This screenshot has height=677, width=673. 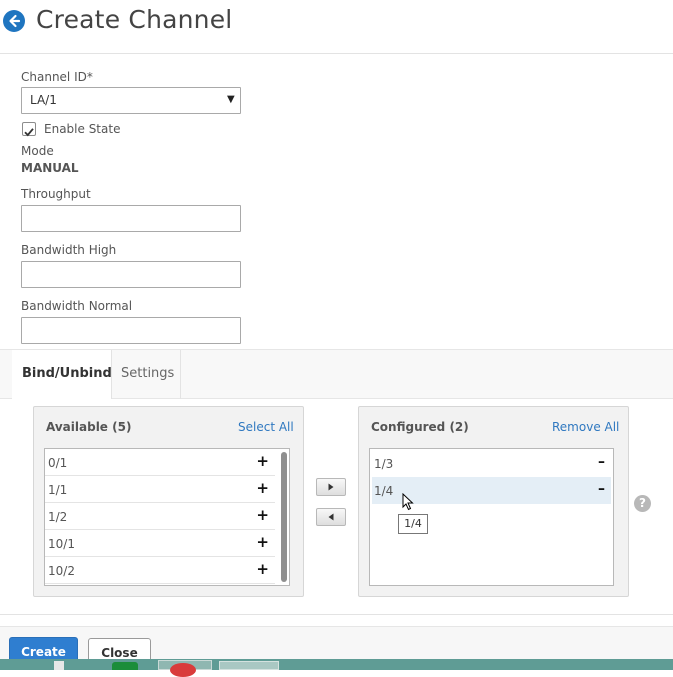 What do you see at coordinates (180, 374) in the screenshot?
I see `tab-divider` at bounding box center [180, 374].